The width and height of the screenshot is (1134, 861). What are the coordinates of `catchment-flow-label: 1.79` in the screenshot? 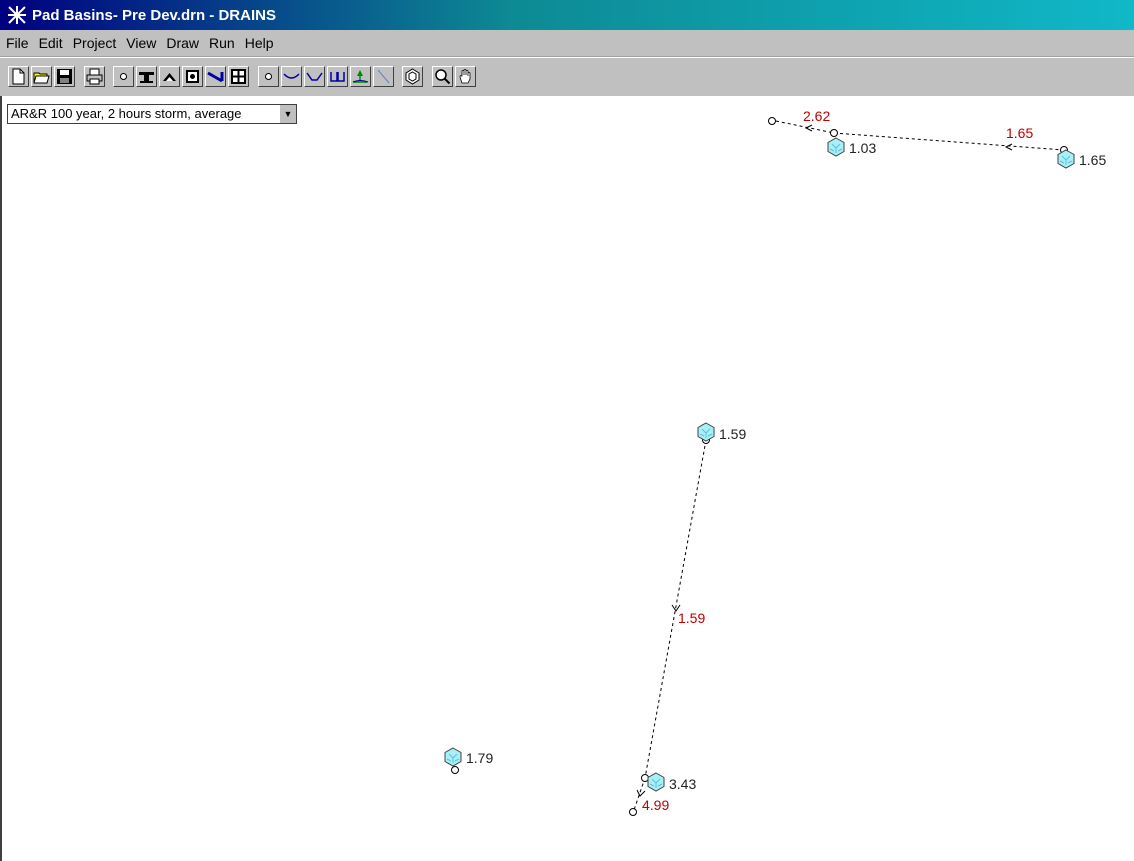 It's located at (479, 758).